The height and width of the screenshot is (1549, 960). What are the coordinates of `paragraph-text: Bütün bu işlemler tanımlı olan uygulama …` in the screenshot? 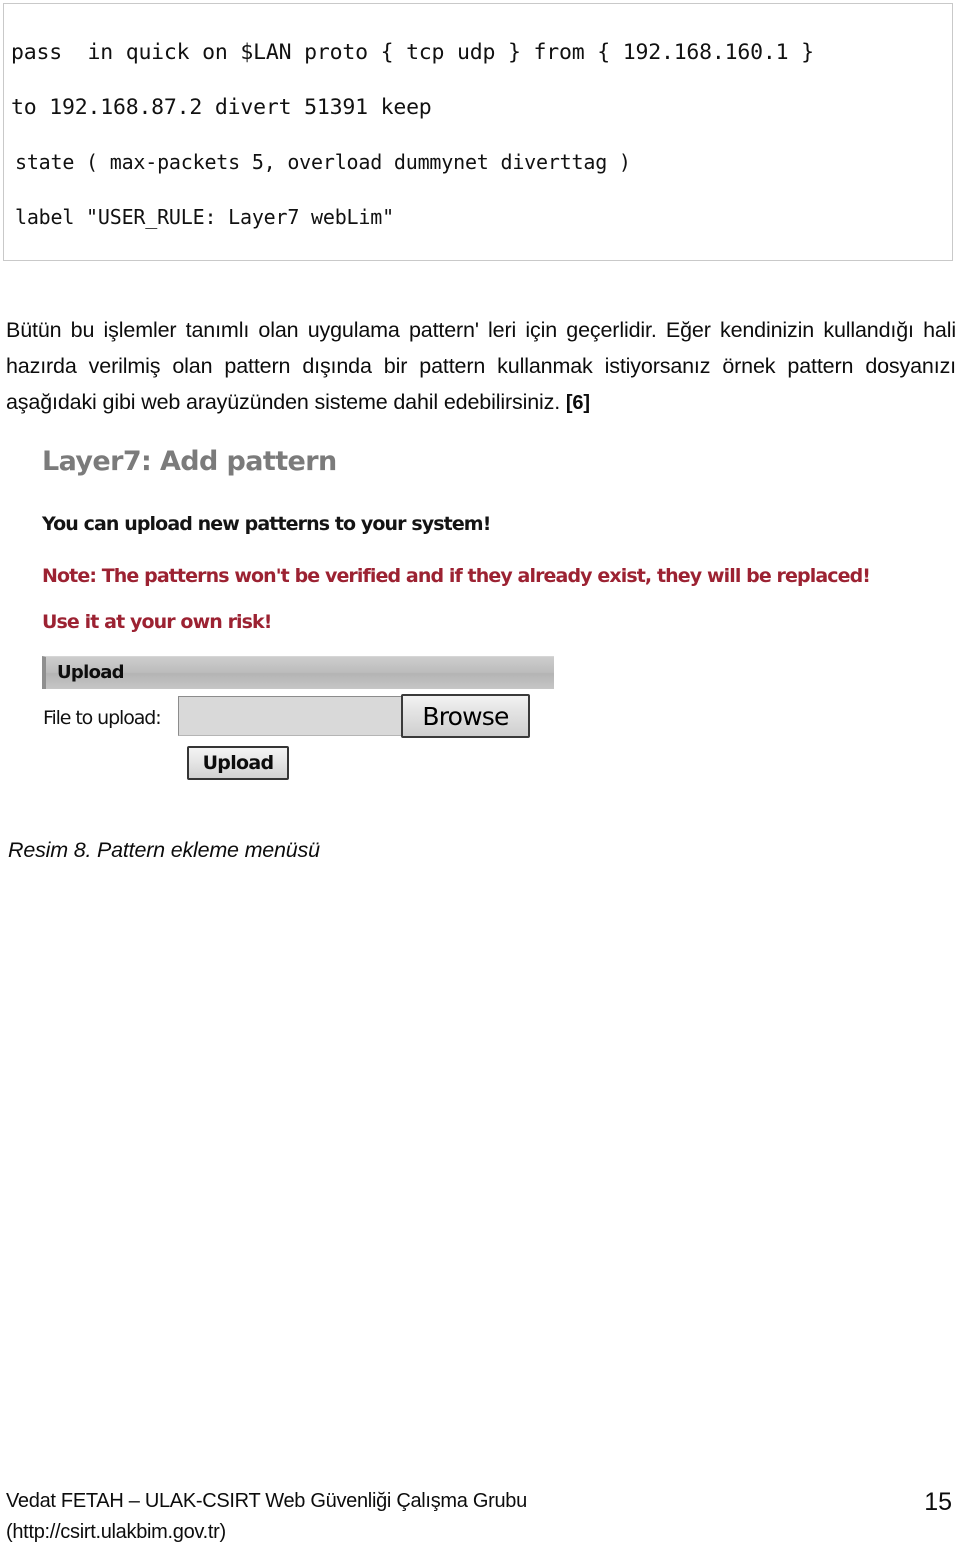 It's located at (481, 365).